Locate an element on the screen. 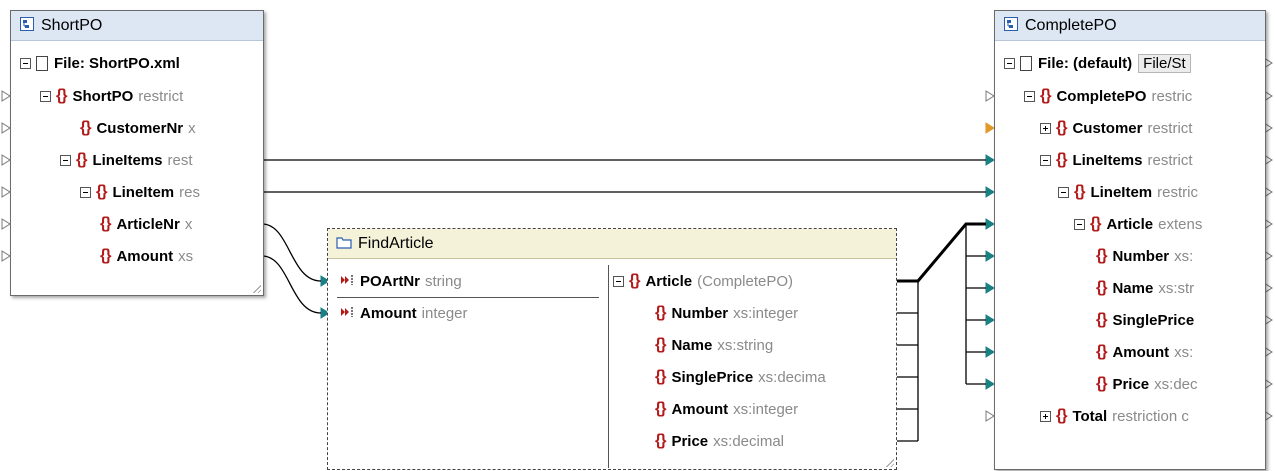 The width and height of the screenshot is (1275, 471). completepo-row-article: {} Article extens is located at coordinates (1168, 224).